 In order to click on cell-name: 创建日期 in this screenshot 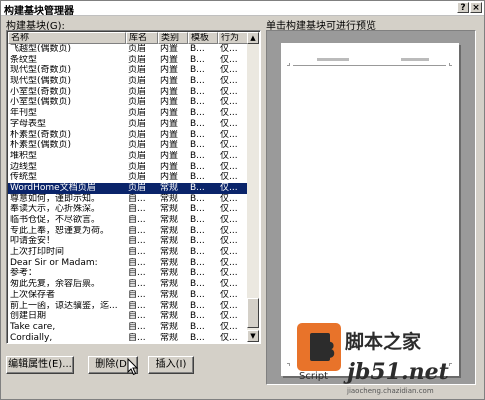, I will do `click(28, 316)`.